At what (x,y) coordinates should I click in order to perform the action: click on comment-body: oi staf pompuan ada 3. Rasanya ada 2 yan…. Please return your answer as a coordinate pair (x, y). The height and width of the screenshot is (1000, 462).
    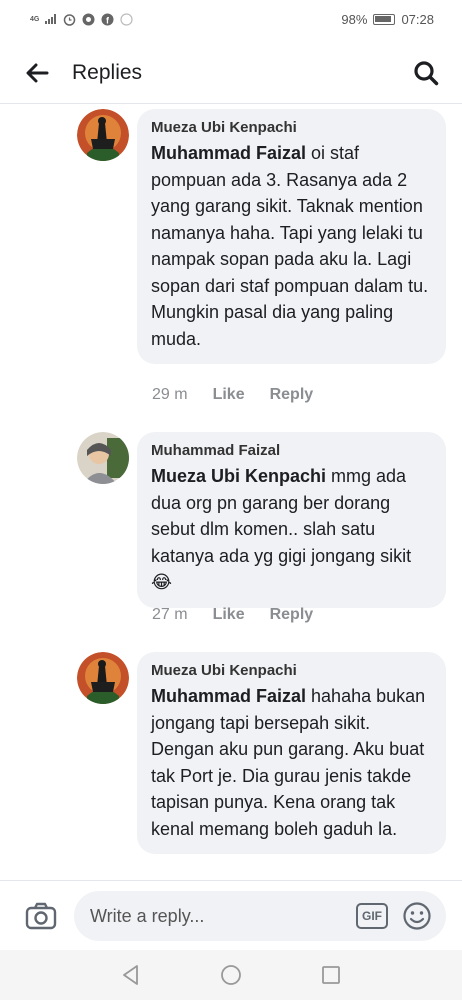
    Looking at the image, I should click on (290, 246).